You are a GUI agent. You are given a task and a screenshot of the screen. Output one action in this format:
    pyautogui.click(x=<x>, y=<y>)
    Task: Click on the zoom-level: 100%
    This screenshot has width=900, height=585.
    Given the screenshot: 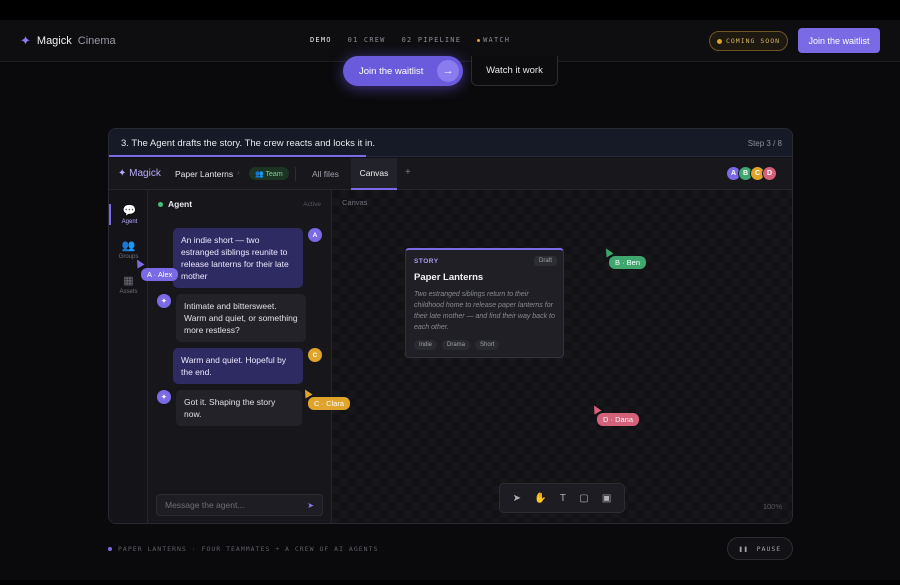 What is the action you would take?
    pyautogui.click(x=772, y=506)
    